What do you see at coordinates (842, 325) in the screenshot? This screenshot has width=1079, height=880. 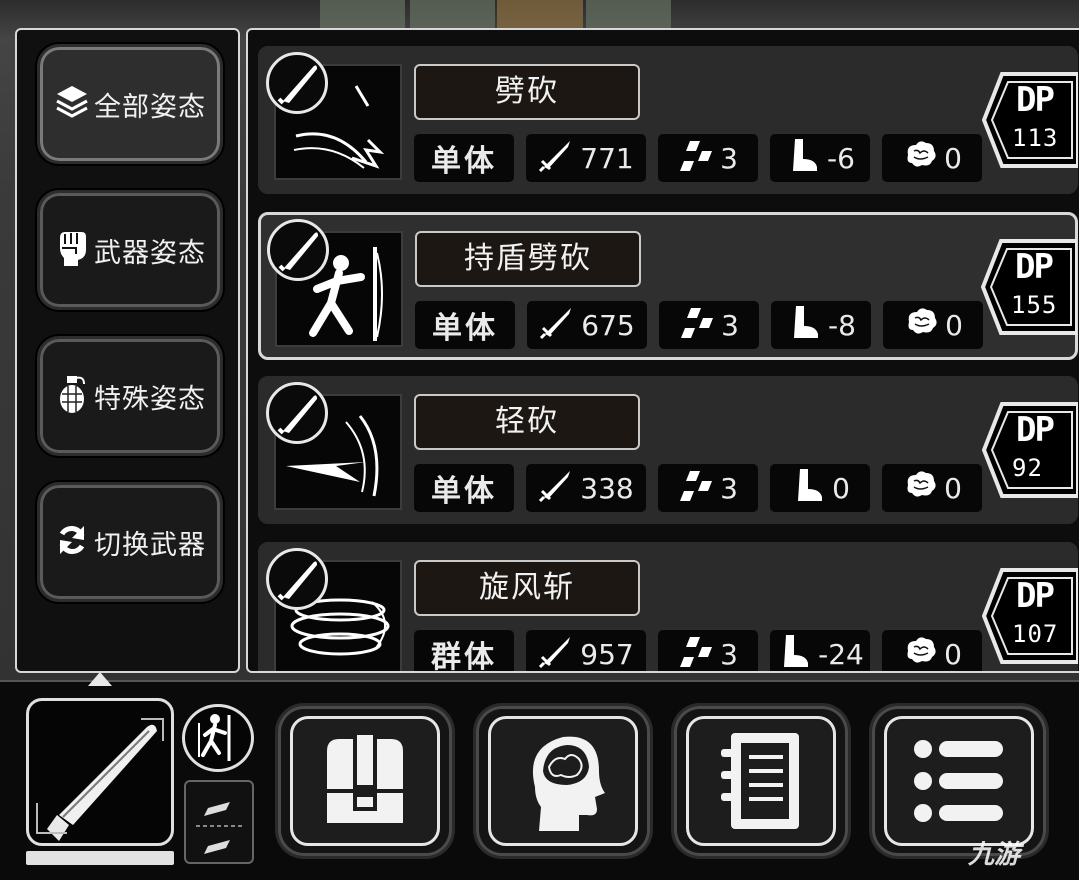 I see `movement-value: -8` at bounding box center [842, 325].